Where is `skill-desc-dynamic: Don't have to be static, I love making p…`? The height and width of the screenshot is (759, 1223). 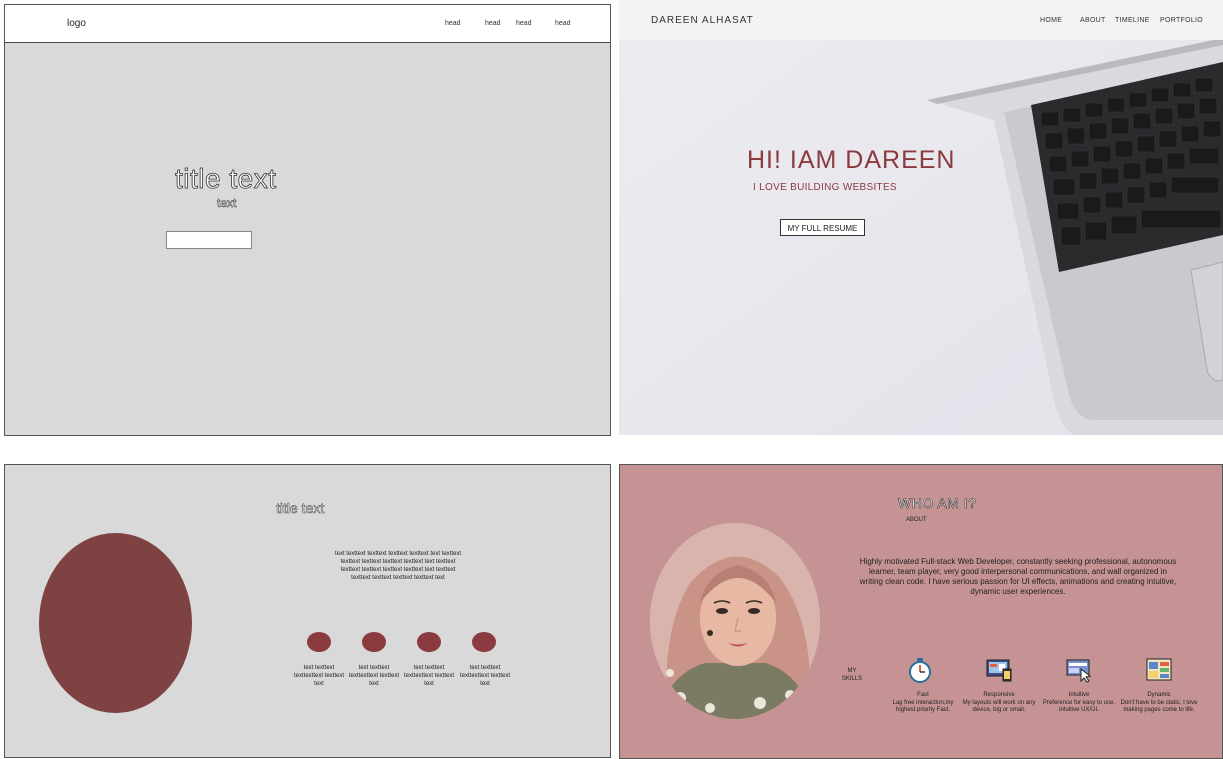
skill-desc-dynamic: Don't have to be static, I love making p… is located at coordinates (1159, 706).